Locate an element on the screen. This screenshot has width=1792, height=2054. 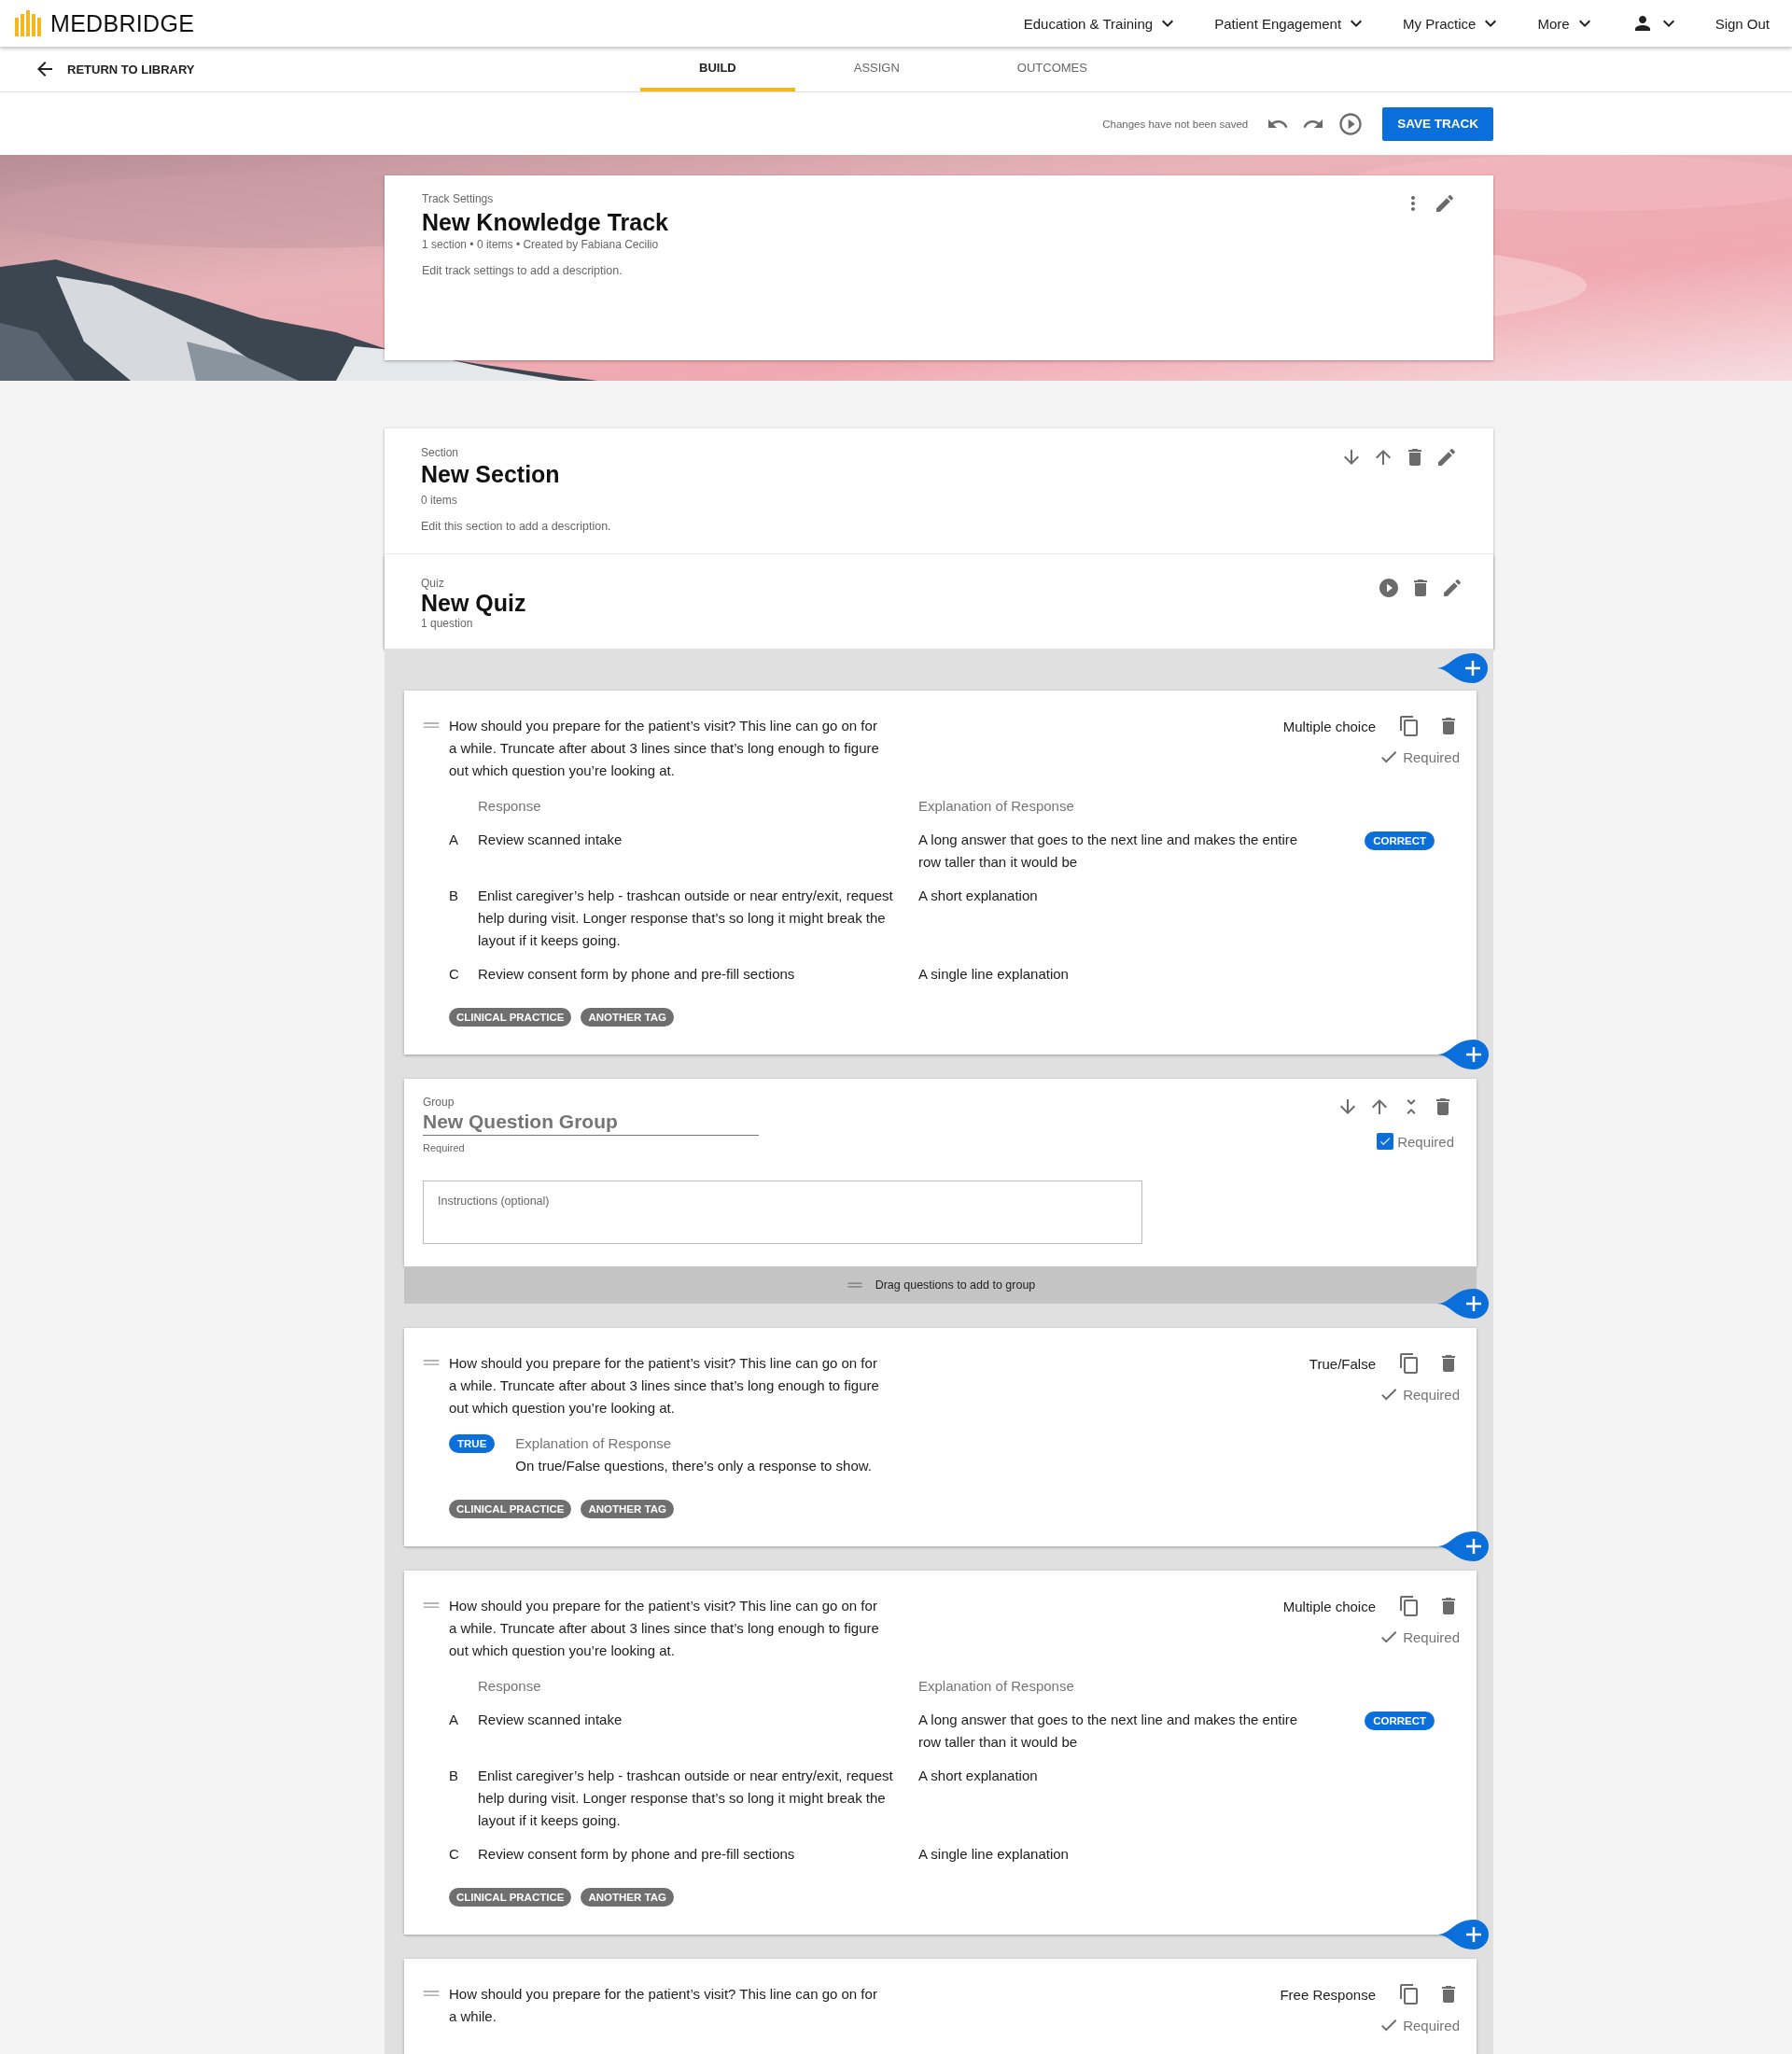
answer-badge: TRUE is located at coordinates (472, 1443).